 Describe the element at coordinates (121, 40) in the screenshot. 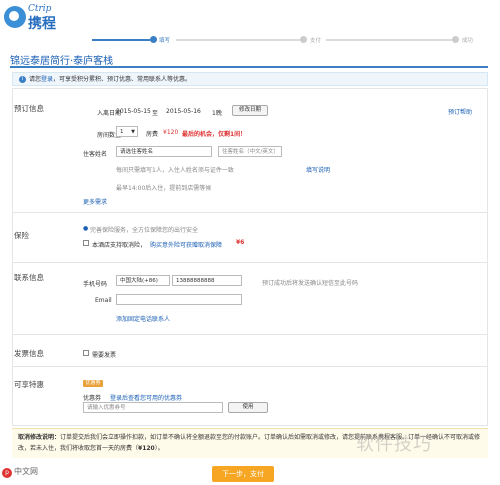

I see `step-line-done` at that location.